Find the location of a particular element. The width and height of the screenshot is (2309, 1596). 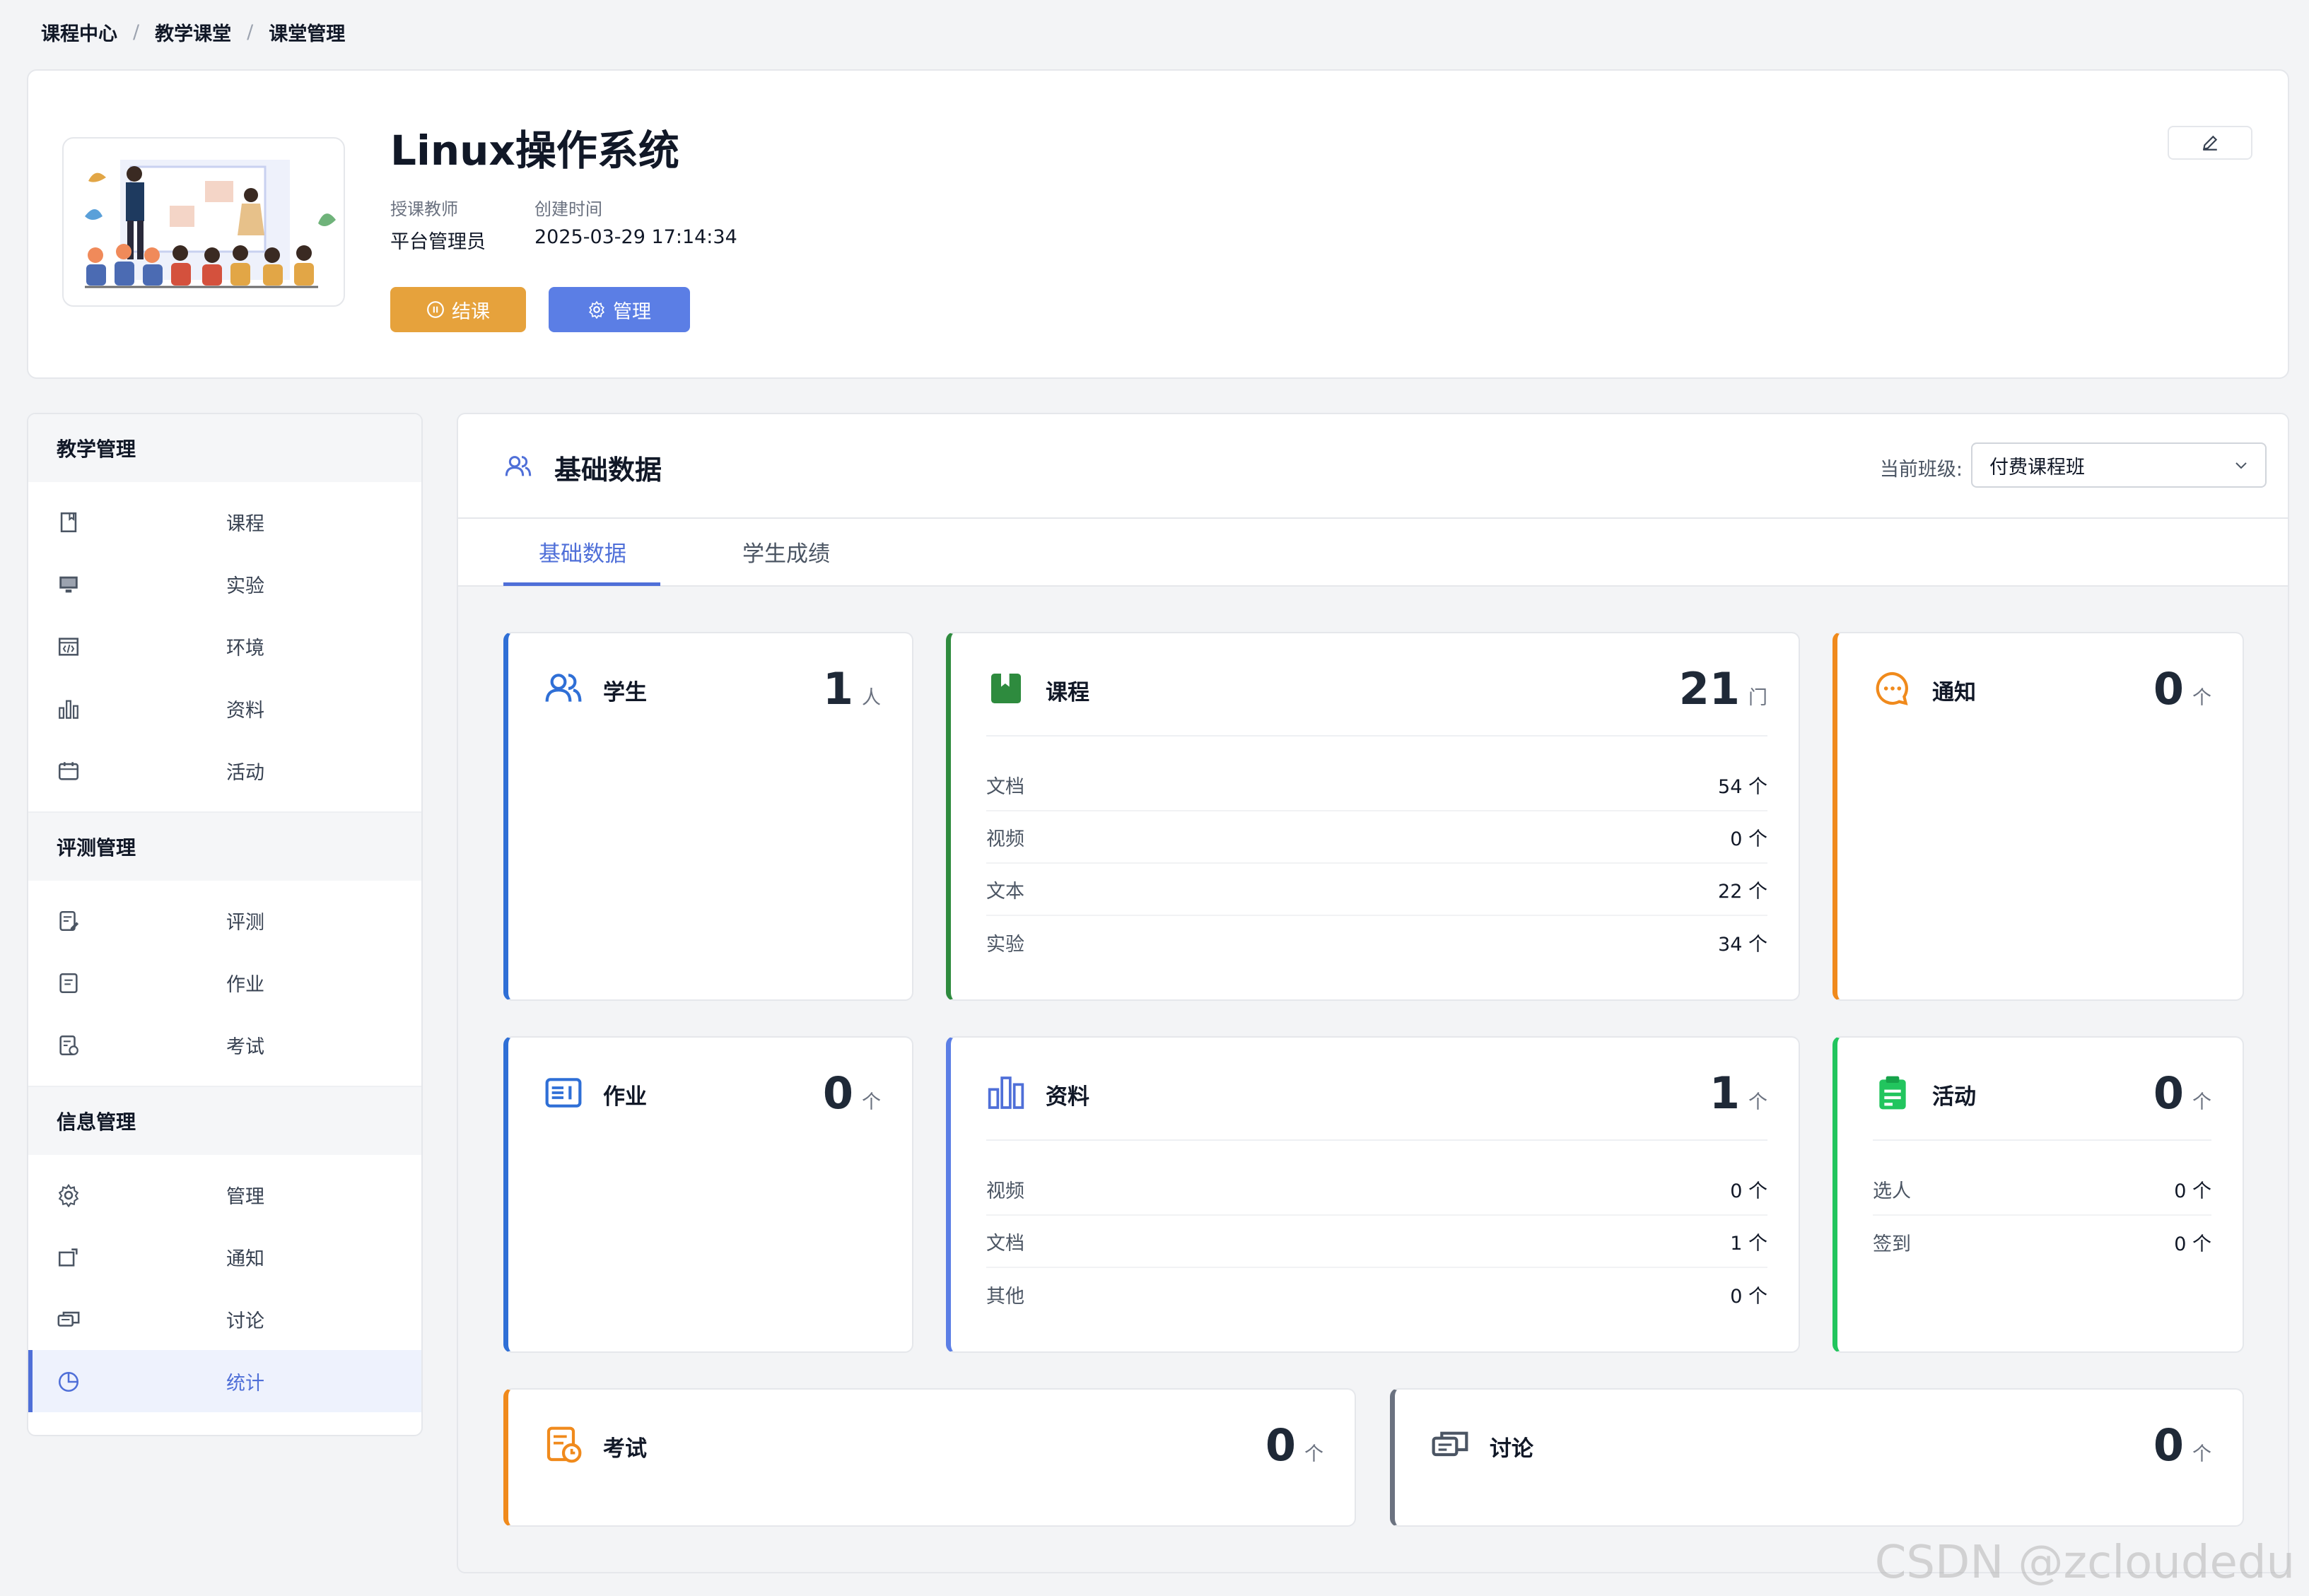

row-label: 实验 is located at coordinates (1005, 945).